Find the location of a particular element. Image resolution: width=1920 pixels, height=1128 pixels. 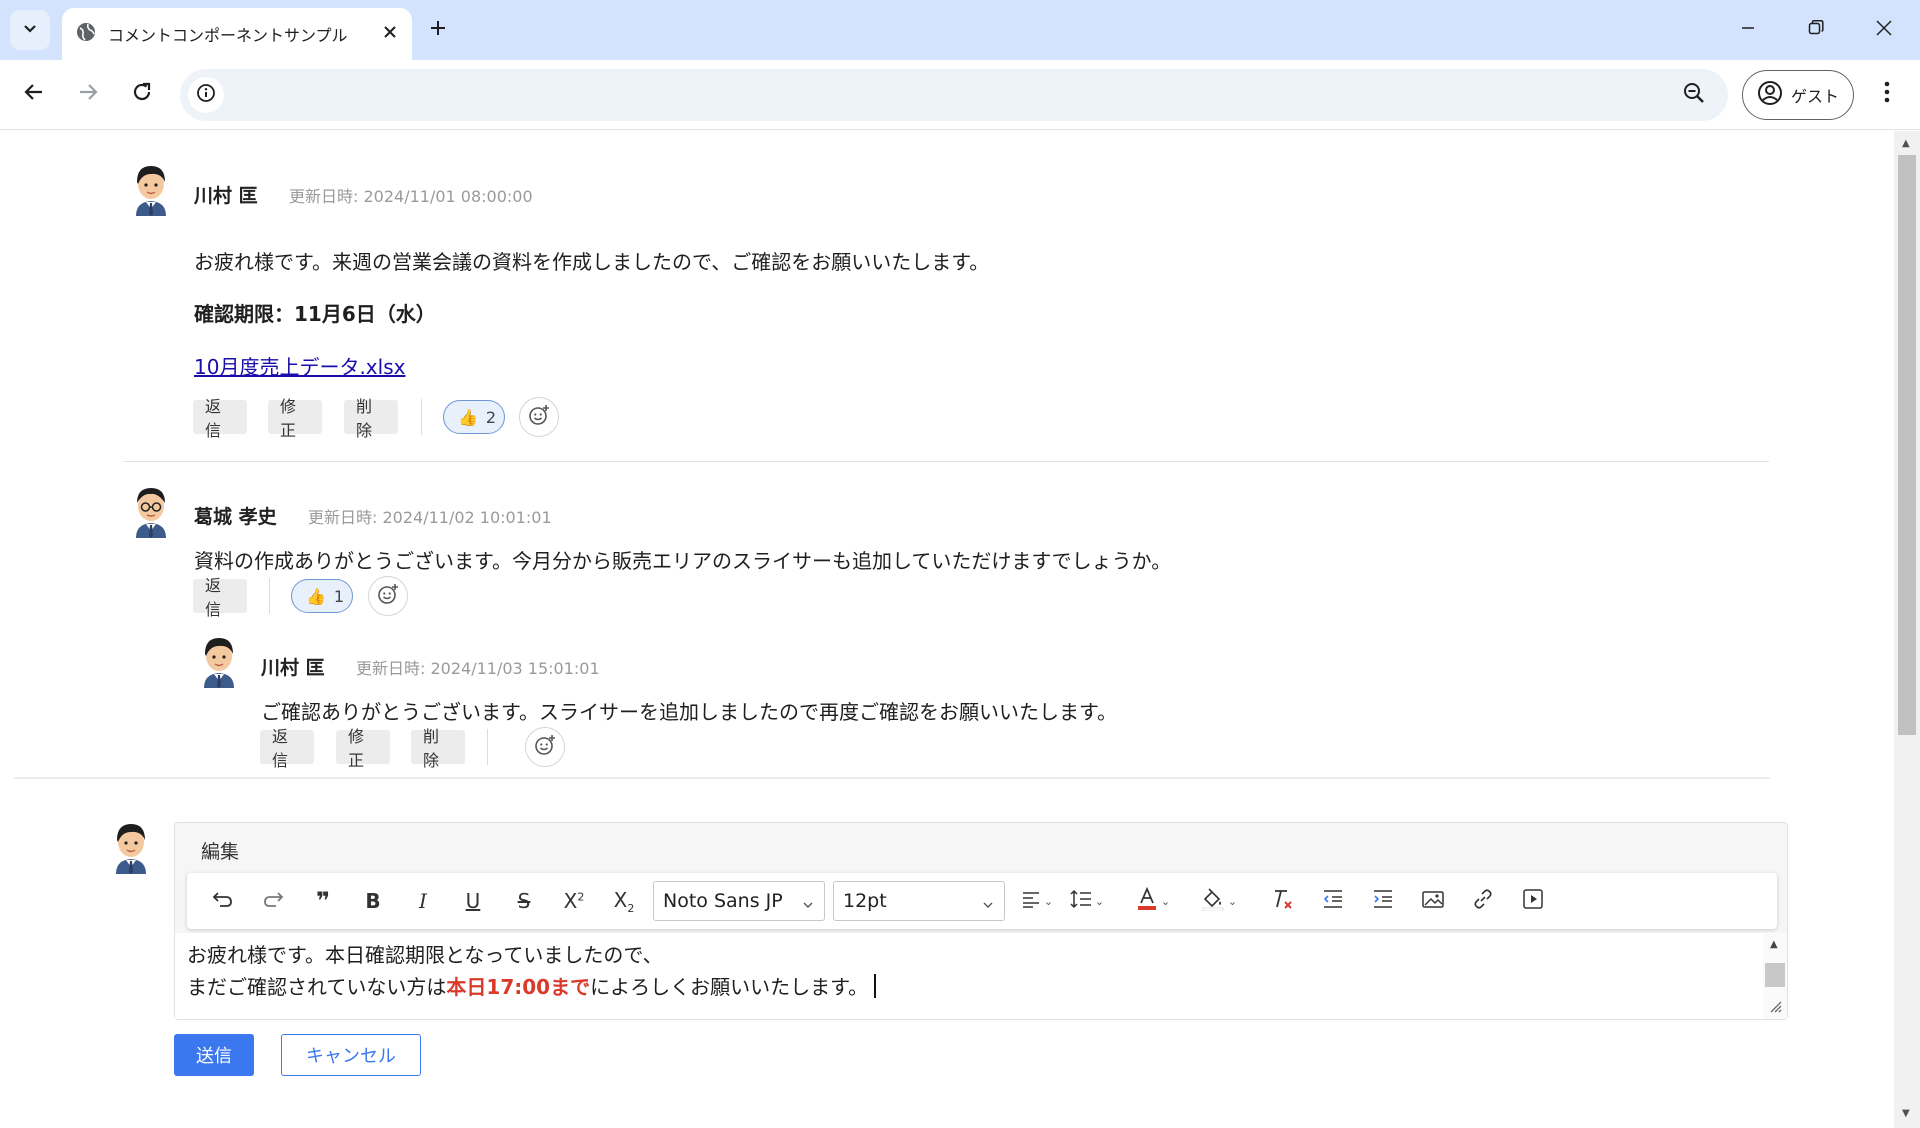

send-button: 送信 is located at coordinates (214, 1055).